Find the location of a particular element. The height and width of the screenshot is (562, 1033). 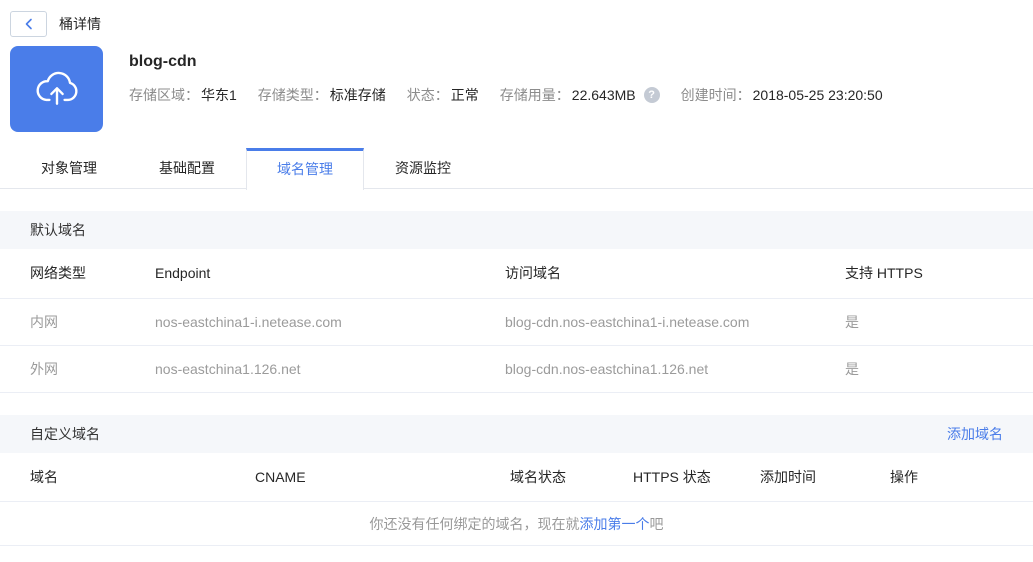

col-endpoint: Endpoint is located at coordinates (330, 274).